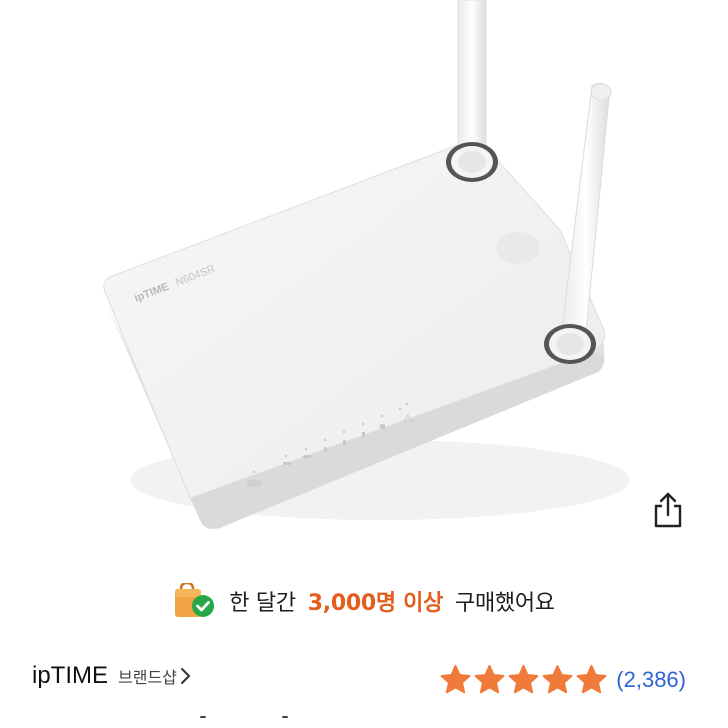  I want to click on share-icon, so click(668, 510).